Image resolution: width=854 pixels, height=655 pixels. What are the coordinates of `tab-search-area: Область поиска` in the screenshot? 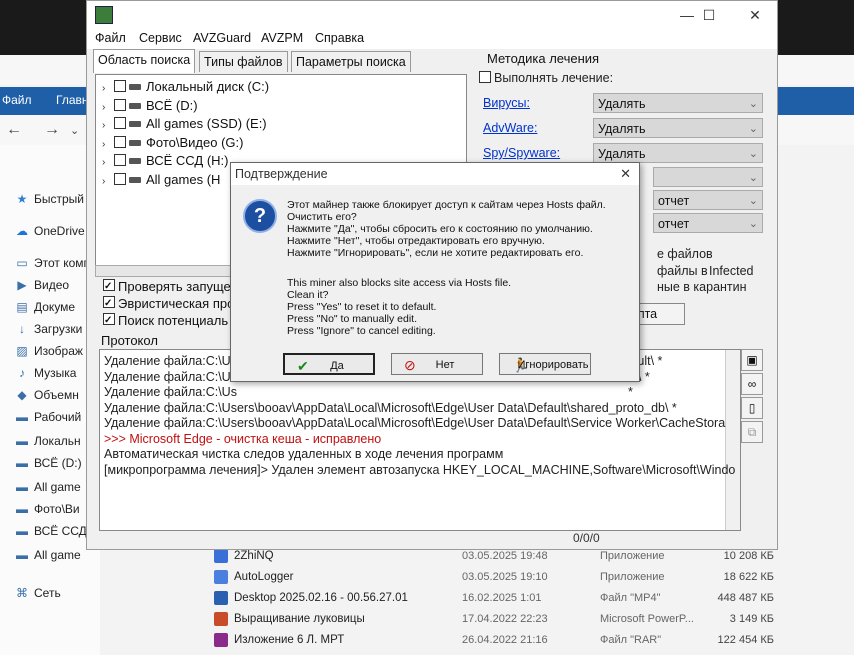 It's located at (144, 61).